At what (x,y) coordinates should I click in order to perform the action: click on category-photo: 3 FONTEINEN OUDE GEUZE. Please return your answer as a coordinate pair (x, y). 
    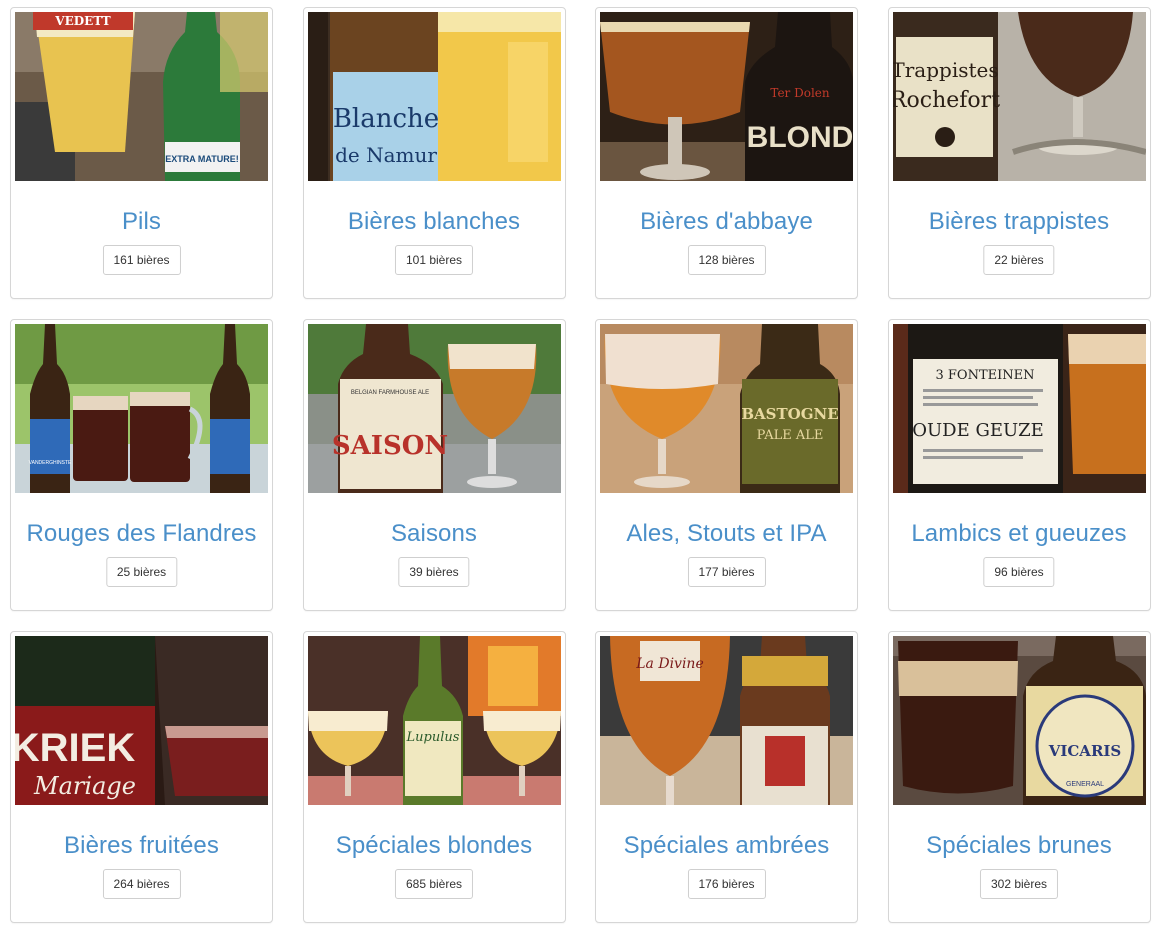
    Looking at the image, I should click on (1019, 408).